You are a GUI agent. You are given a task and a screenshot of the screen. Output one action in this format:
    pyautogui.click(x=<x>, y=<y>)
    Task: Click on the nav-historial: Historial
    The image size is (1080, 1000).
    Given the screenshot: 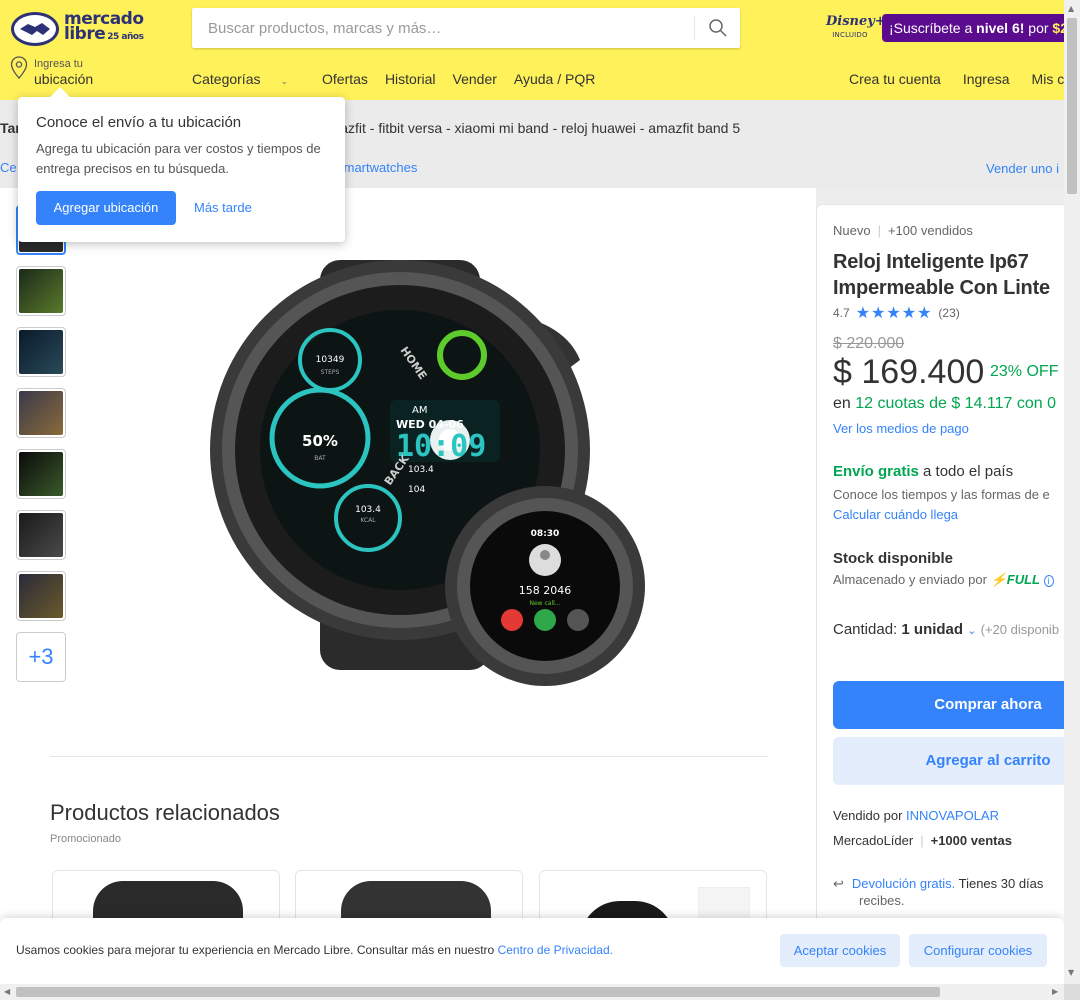 What is the action you would take?
    pyautogui.click(x=410, y=79)
    